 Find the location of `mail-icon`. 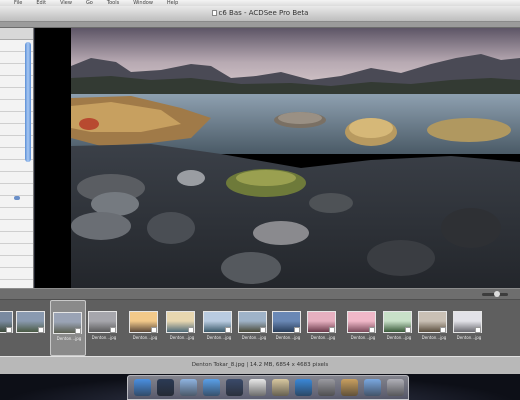

mail-icon is located at coordinates (188, 387).